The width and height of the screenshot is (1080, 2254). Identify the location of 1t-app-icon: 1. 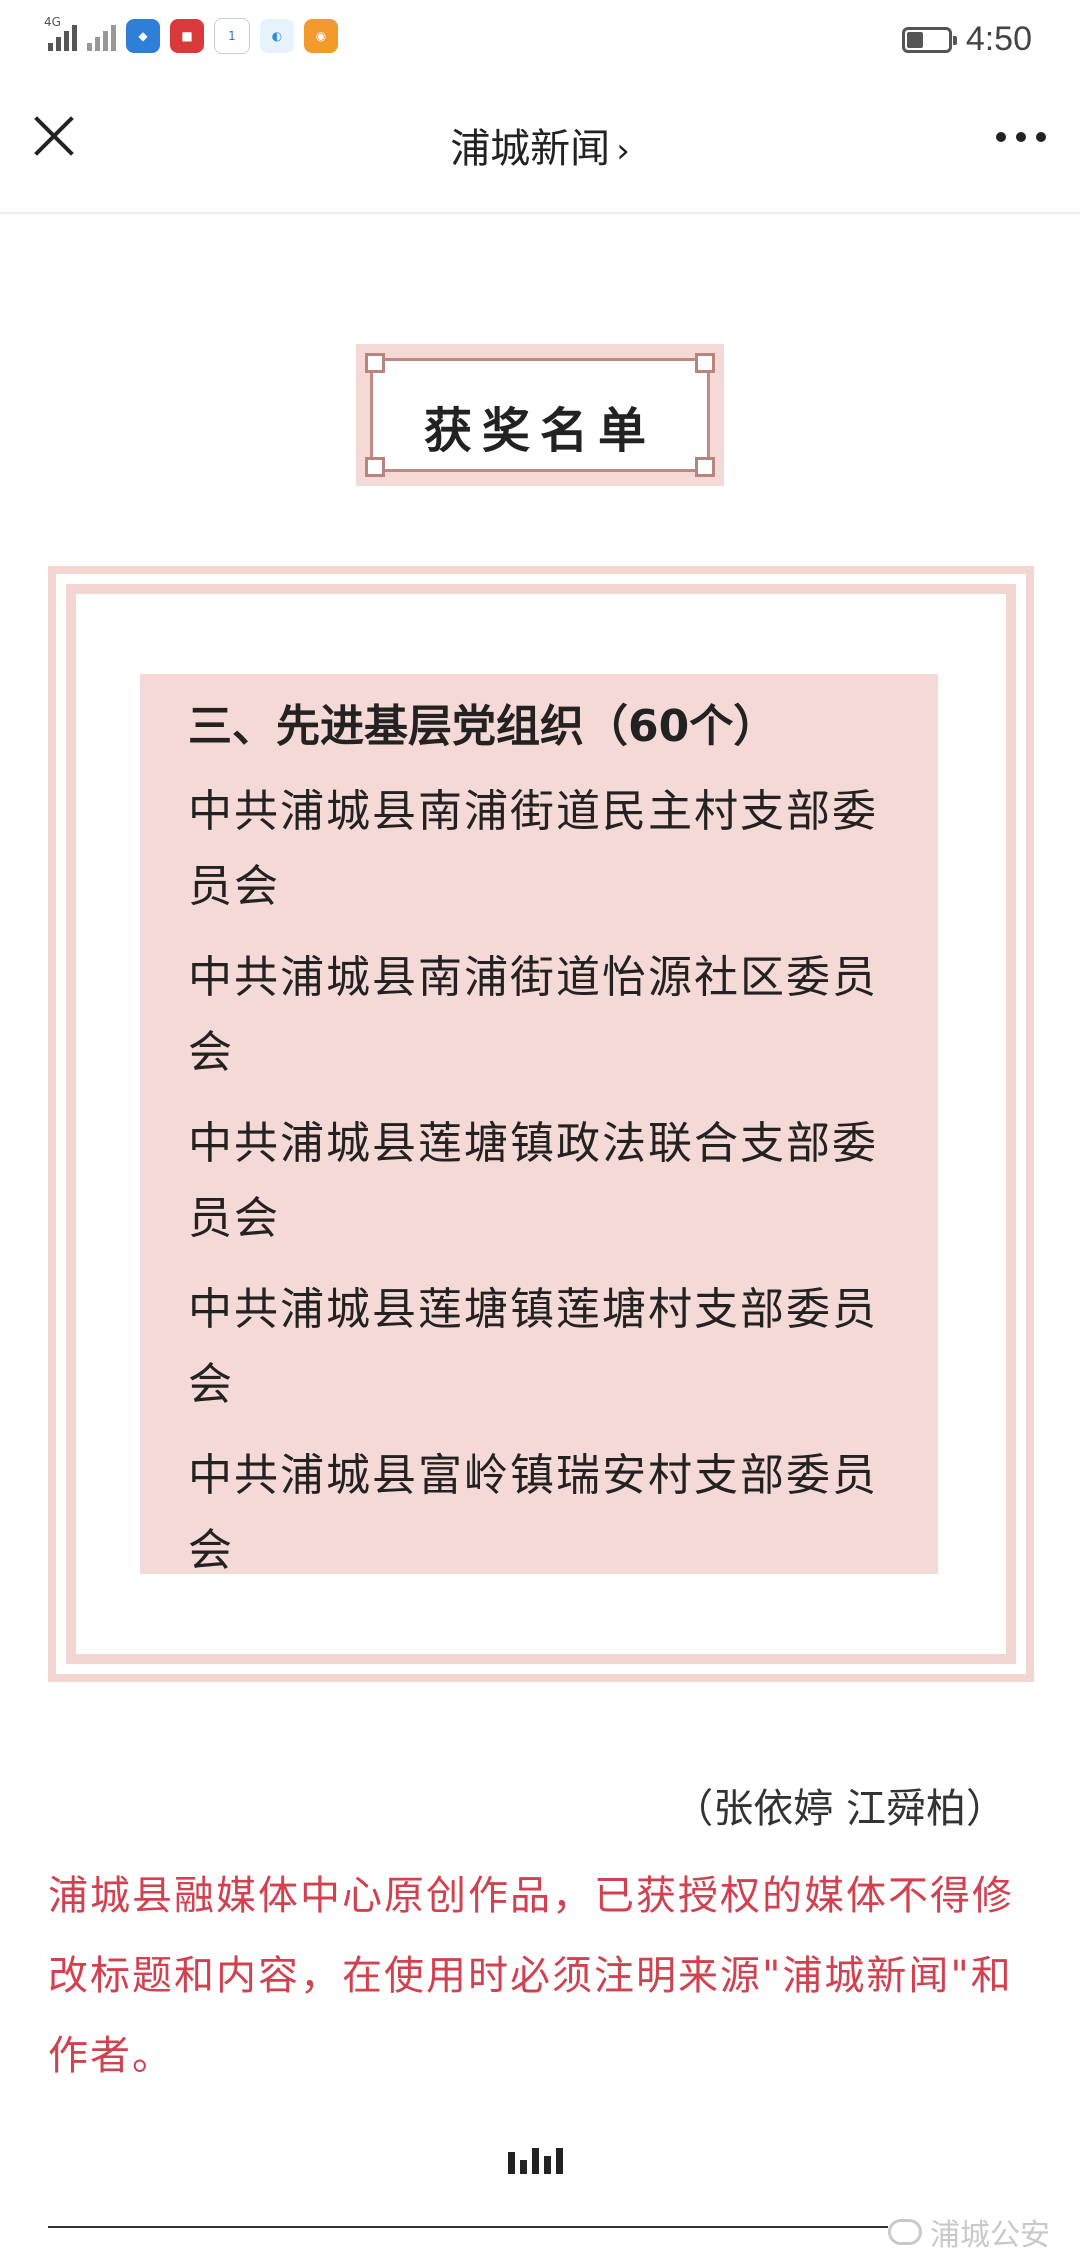
(232, 36).